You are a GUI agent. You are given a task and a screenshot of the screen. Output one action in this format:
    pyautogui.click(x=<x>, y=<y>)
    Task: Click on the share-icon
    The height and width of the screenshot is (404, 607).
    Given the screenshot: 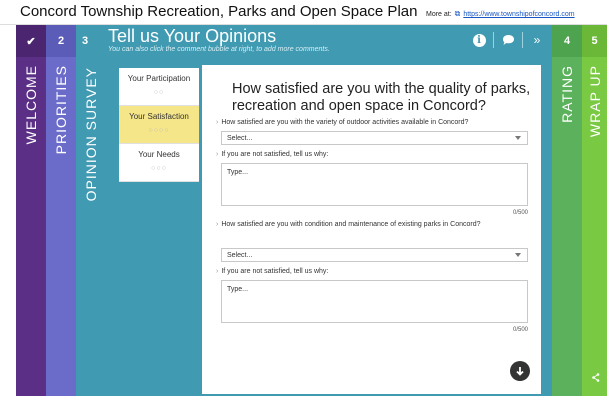 What is the action you would take?
    pyautogui.click(x=596, y=378)
    